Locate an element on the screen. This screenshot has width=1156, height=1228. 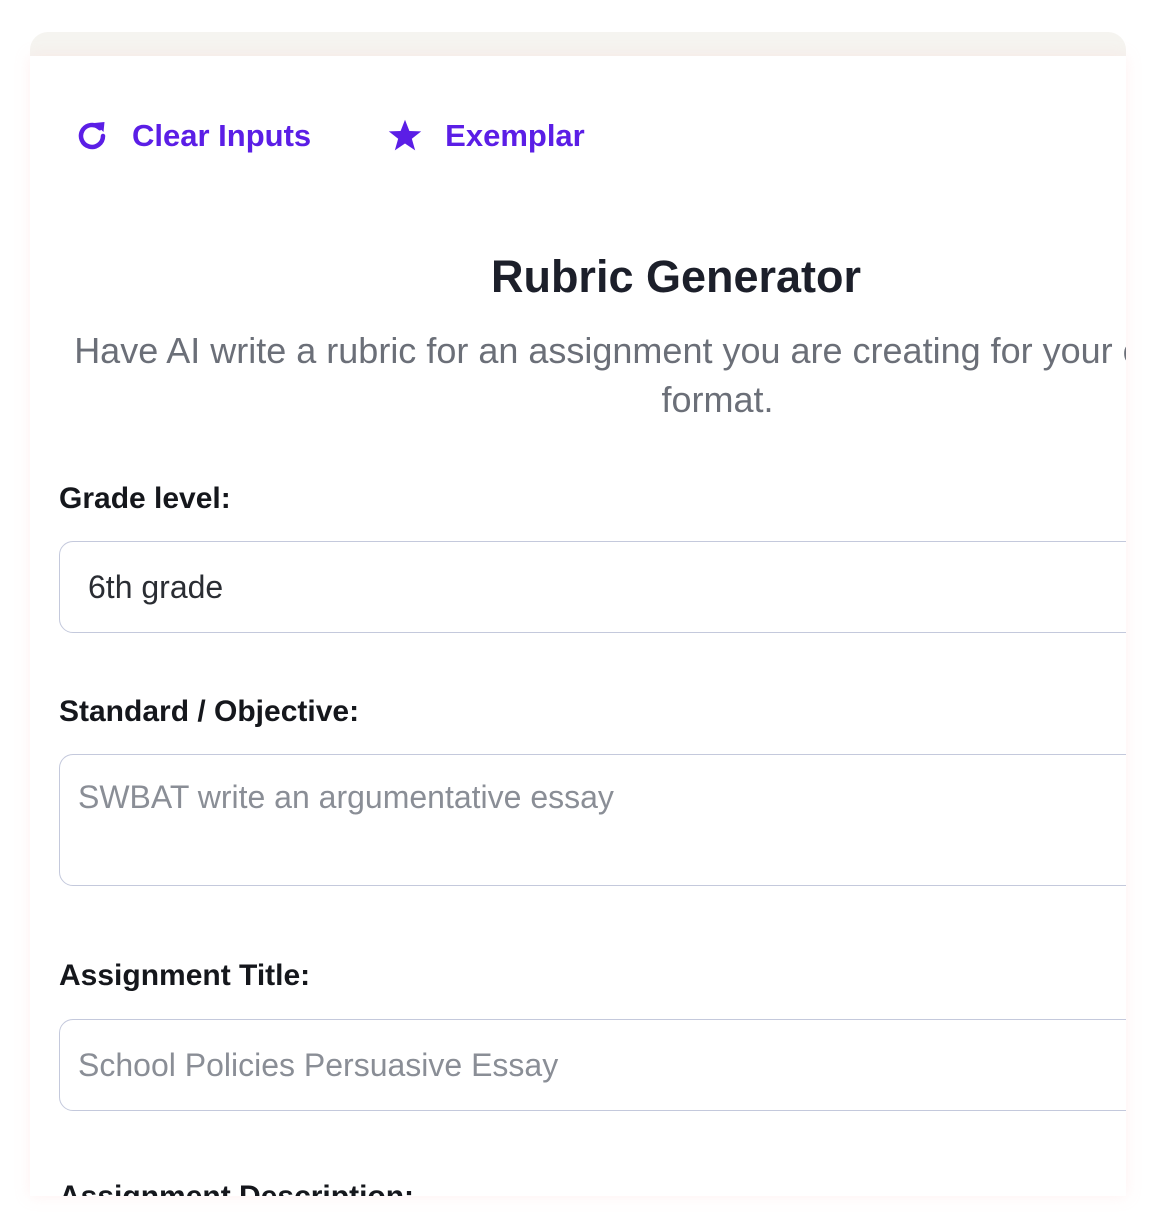
assignment-description-label: Assignment Description: is located at coordinates (236, 1188).